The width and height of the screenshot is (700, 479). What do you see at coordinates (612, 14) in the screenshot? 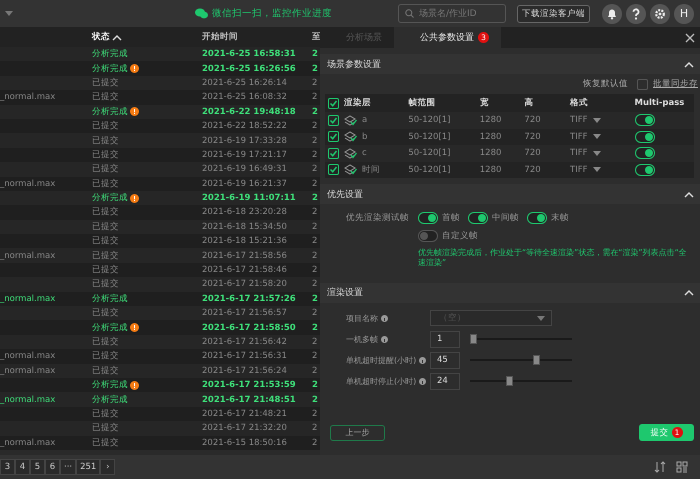
I see `notification-icon` at bounding box center [612, 14].